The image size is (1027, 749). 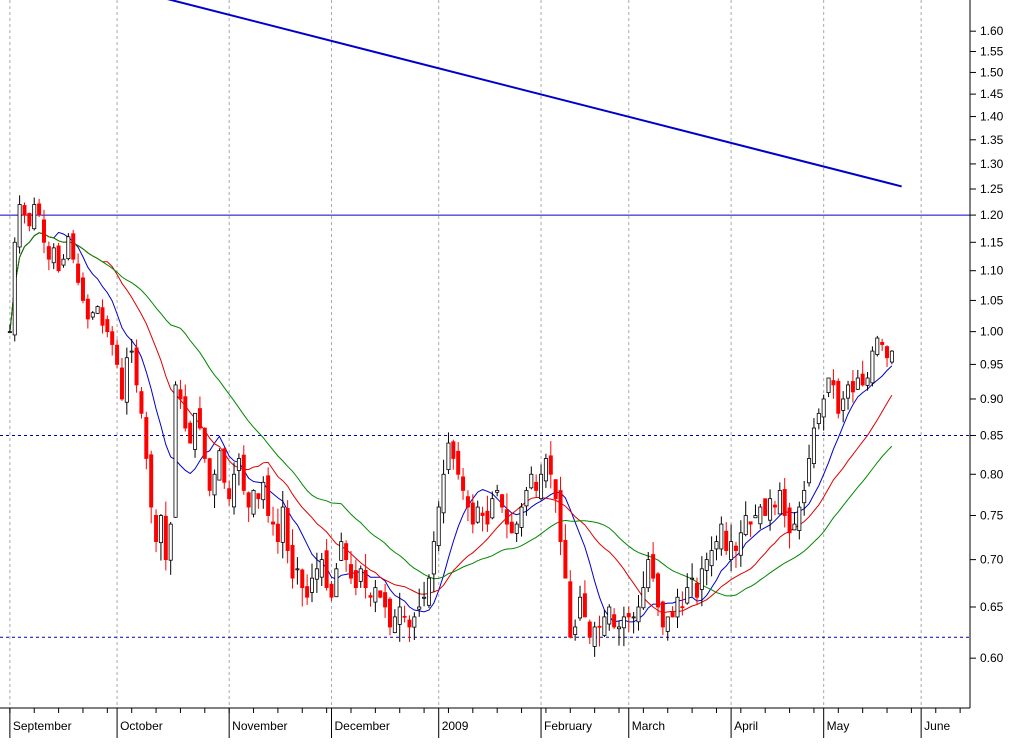 What do you see at coordinates (361, 726) in the screenshot?
I see `x-tick-label: December` at bounding box center [361, 726].